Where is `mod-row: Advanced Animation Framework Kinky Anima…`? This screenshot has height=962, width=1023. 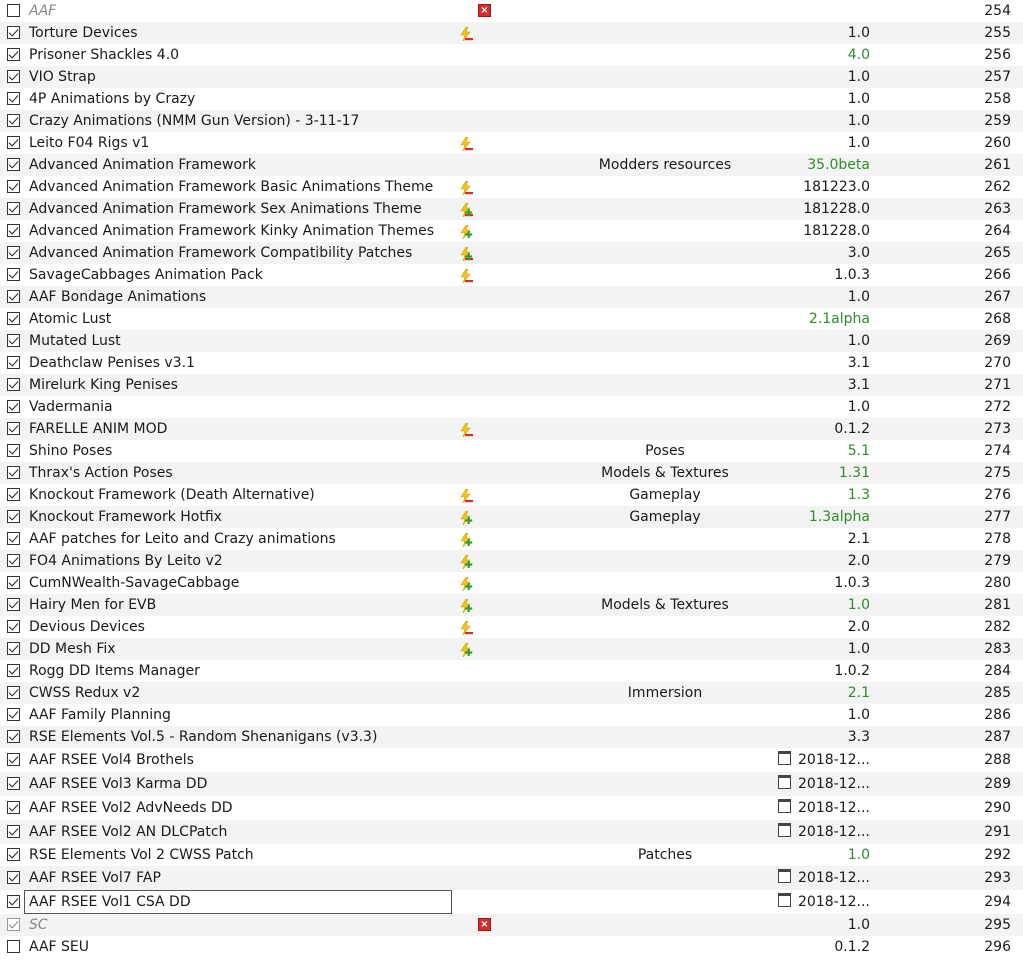
mod-row: Advanced Animation Framework Kinky Anima… is located at coordinates (511, 231).